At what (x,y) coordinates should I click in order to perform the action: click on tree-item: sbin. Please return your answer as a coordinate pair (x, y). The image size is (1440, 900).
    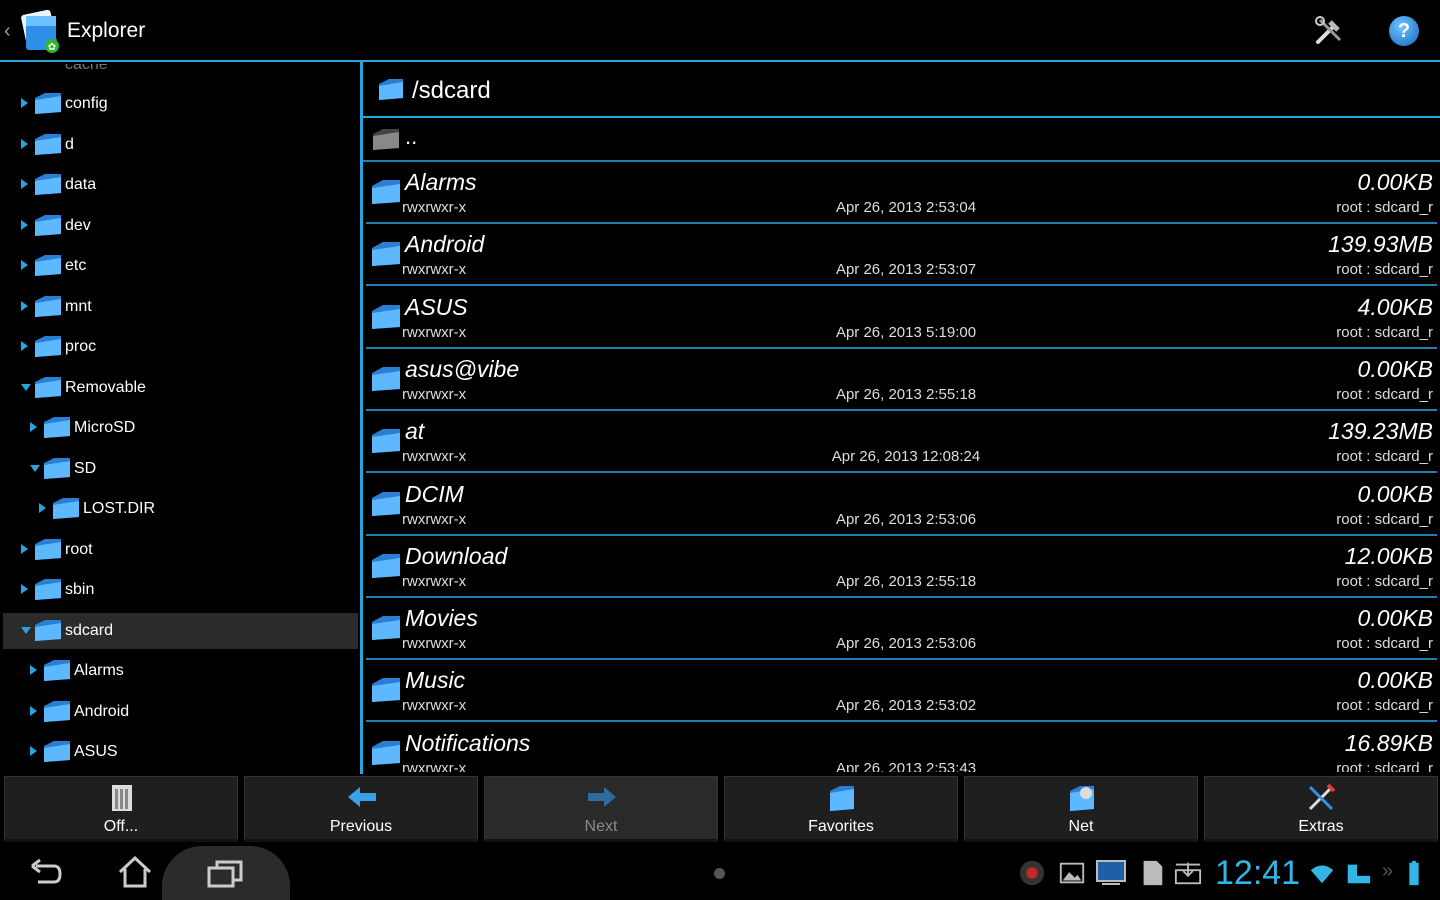
    Looking at the image, I should click on (179, 590).